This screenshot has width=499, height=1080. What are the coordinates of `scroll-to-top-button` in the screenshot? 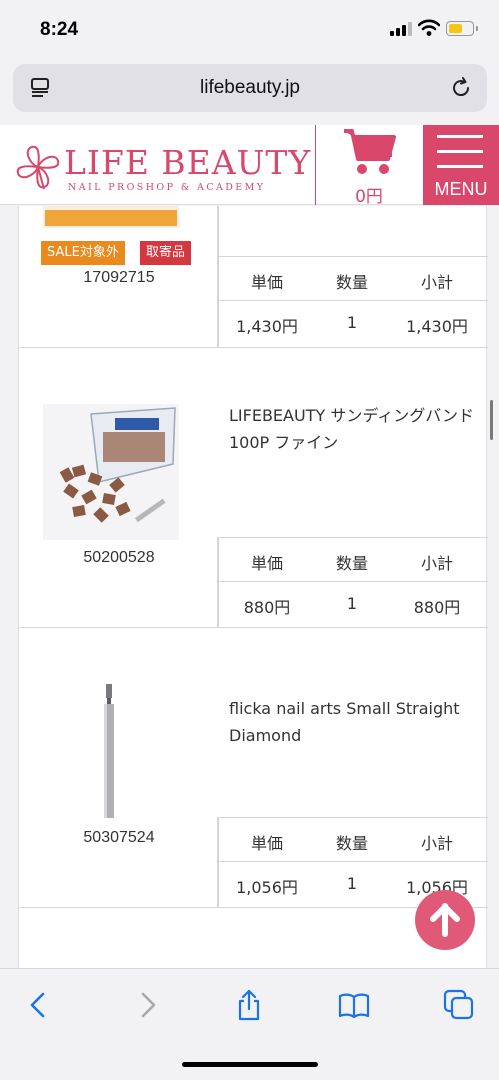 It's located at (445, 920).